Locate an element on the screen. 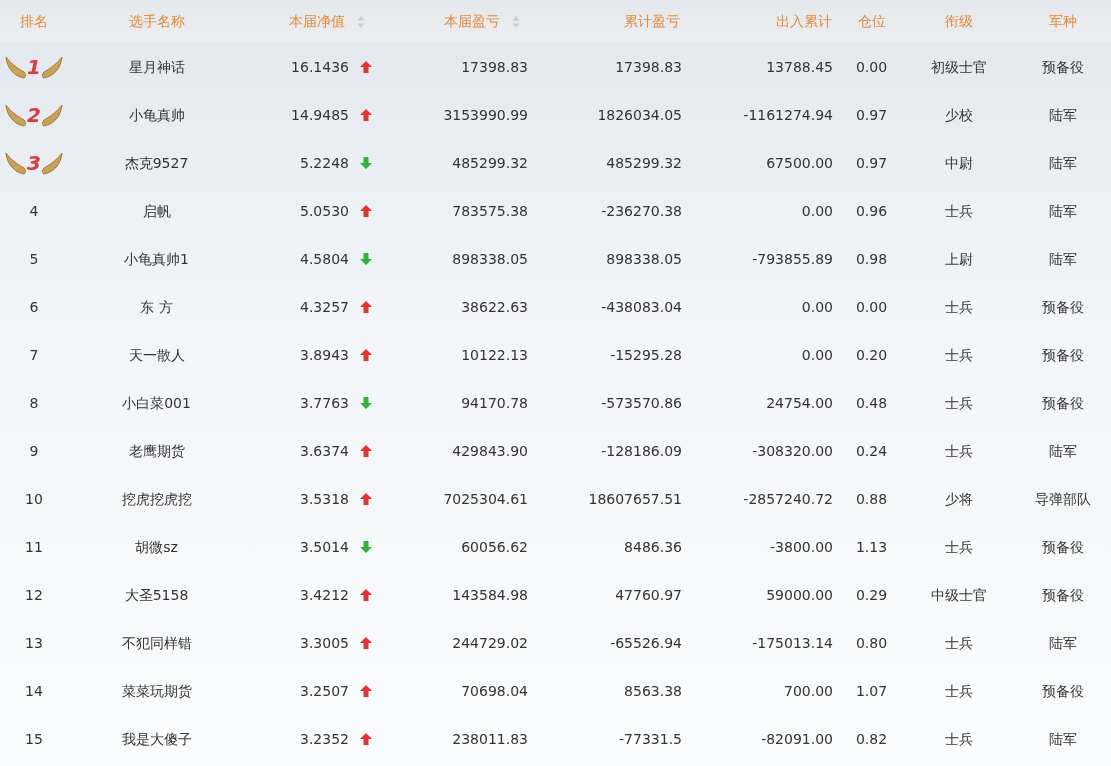 This screenshot has height=766, width=1111. player-name: 天一散人 is located at coordinates (156, 355).